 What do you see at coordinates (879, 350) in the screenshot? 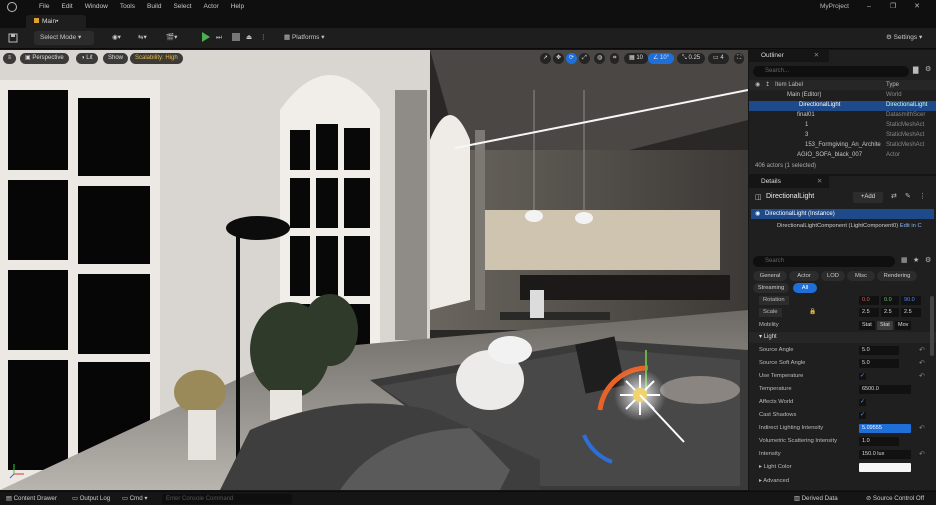
I see `source-angle-field: 5.0` at bounding box center [879, 350].